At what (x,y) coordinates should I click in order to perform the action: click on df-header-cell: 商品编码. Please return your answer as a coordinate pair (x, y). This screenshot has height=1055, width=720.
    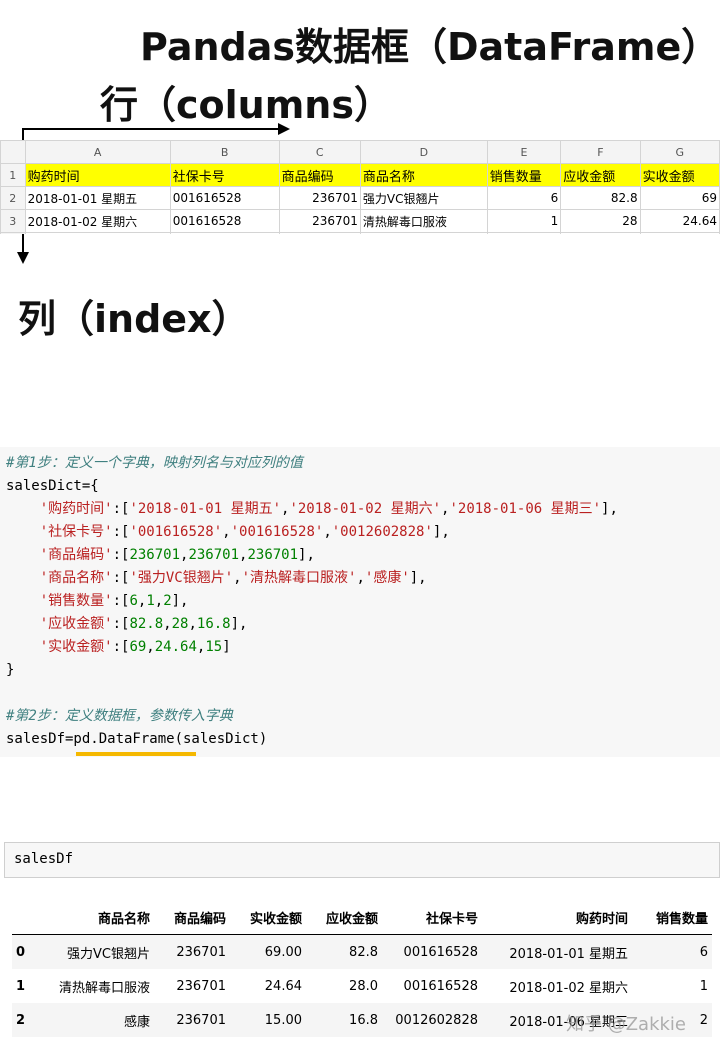
    Looking at the image, I should click on (192, 917).